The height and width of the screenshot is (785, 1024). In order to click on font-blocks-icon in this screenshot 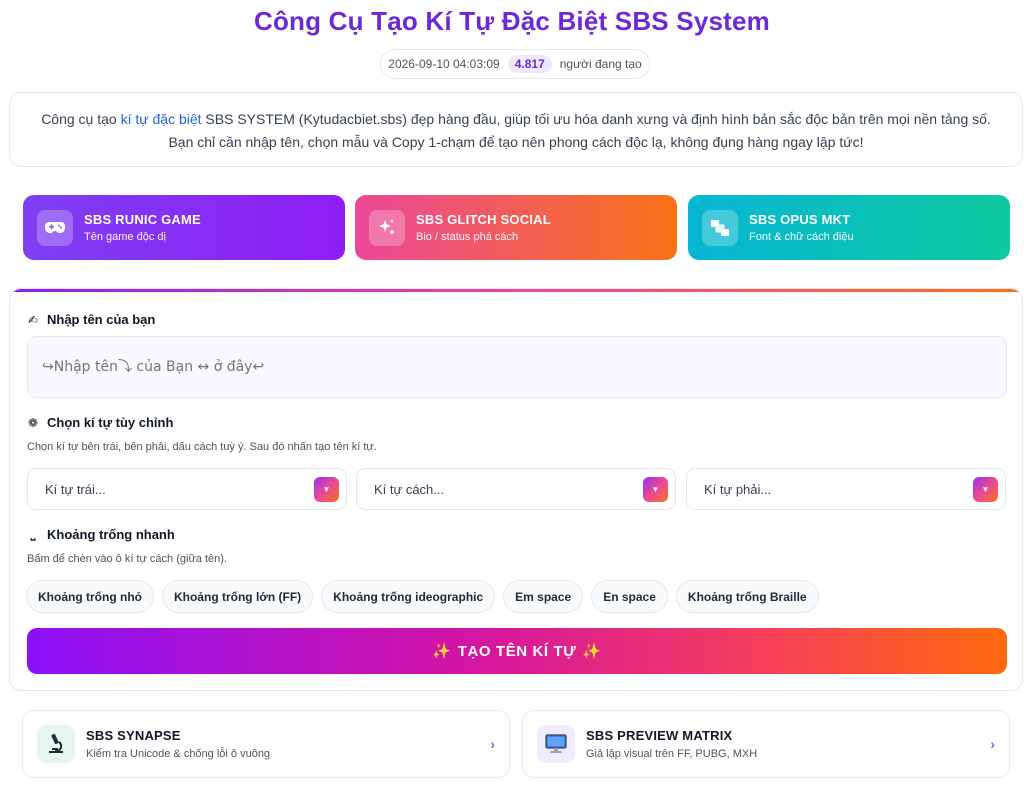, I will do `click(720, 227)`.